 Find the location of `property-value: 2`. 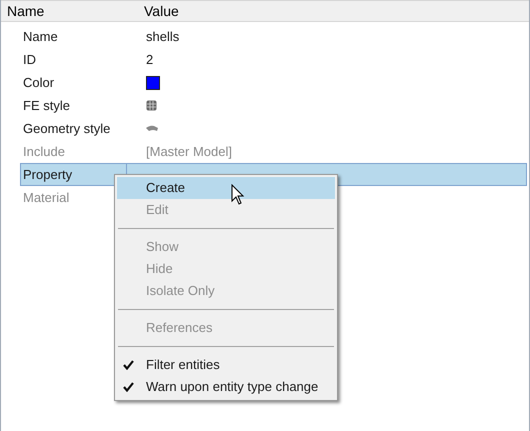

property-value: 2 is located at coordinates (150, 59).